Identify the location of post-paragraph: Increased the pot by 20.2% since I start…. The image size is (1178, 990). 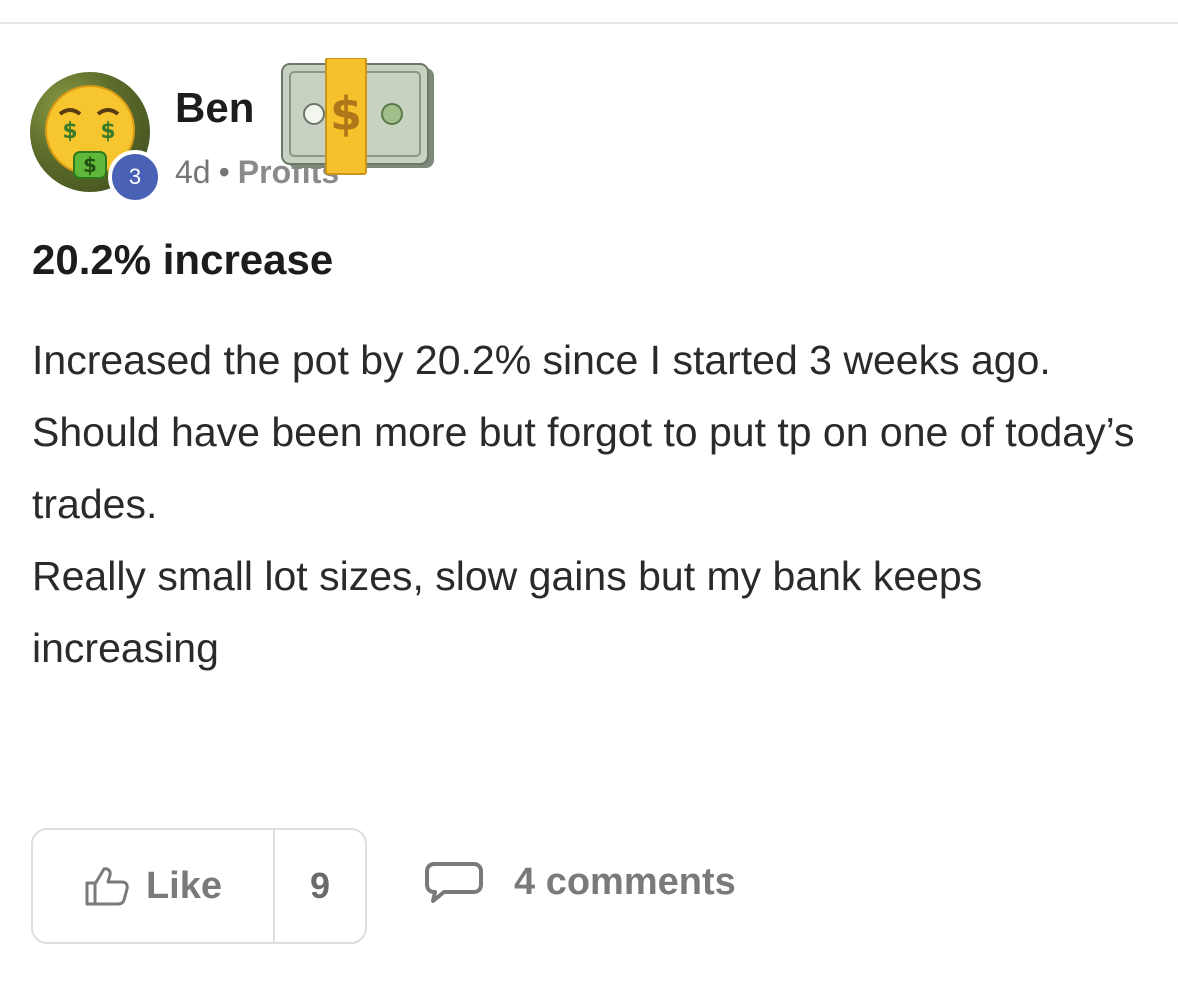
(541, 360).